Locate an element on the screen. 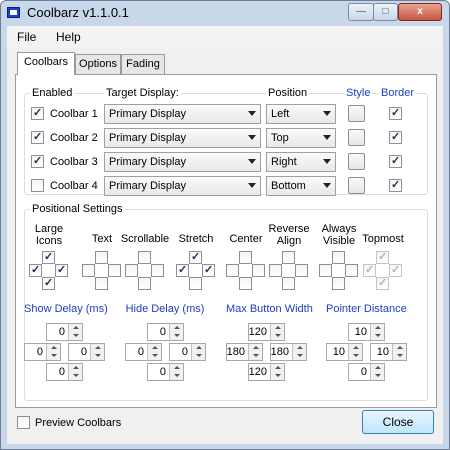 The width and height of the screenshot is (450, 450). close-window-button: x is located at coordinates (420, 12).